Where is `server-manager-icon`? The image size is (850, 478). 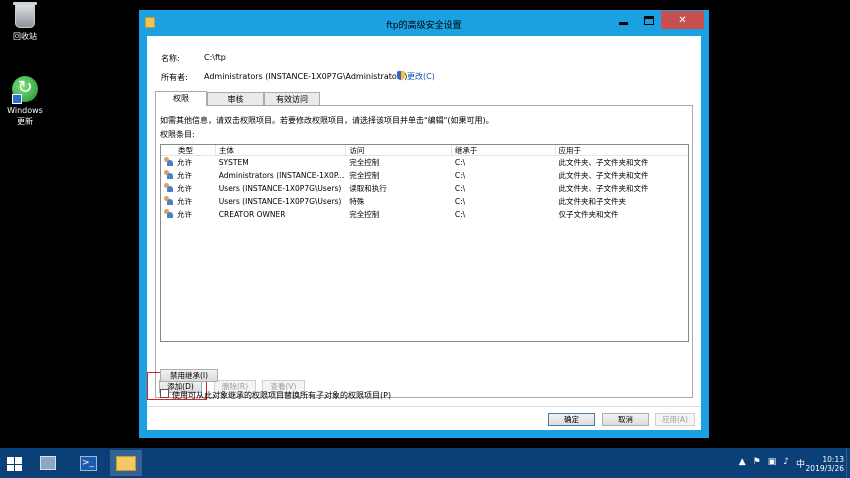
server-manager-icon is located at coordinates (48, 463).